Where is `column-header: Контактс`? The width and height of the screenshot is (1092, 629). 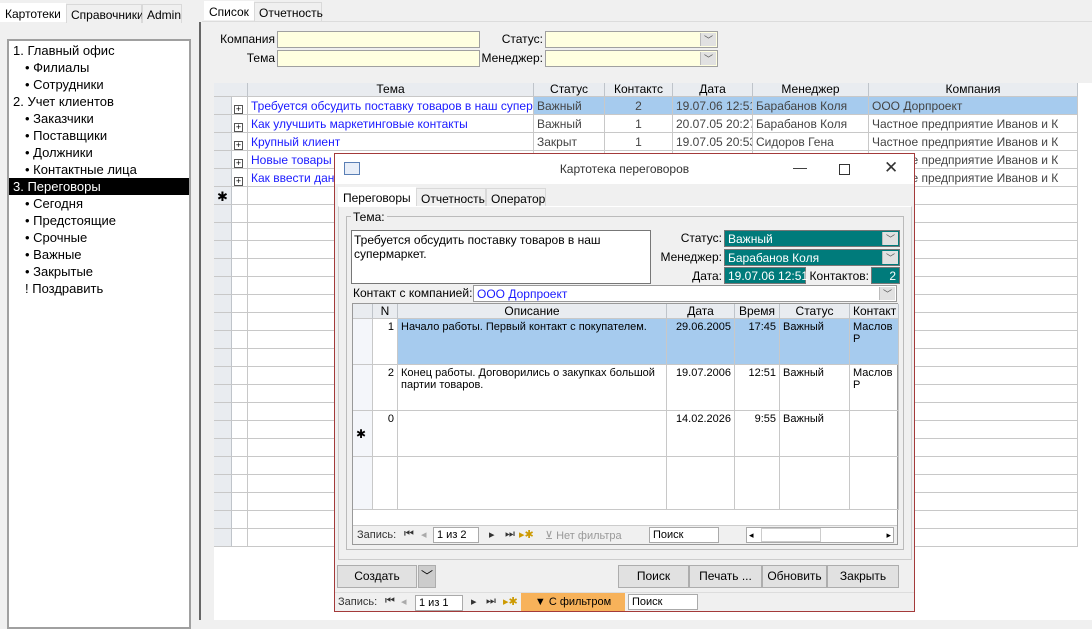 column-header: Контактс is located at coordinates (639, 90).